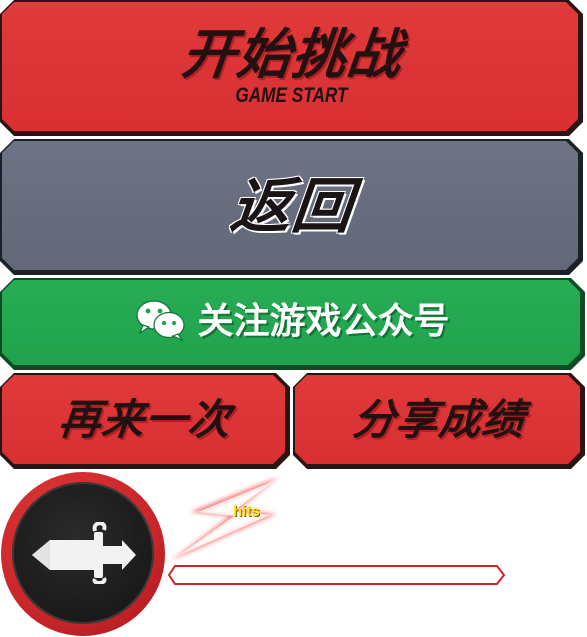  I want to click on hits-progress-bar, so click(336, 578).